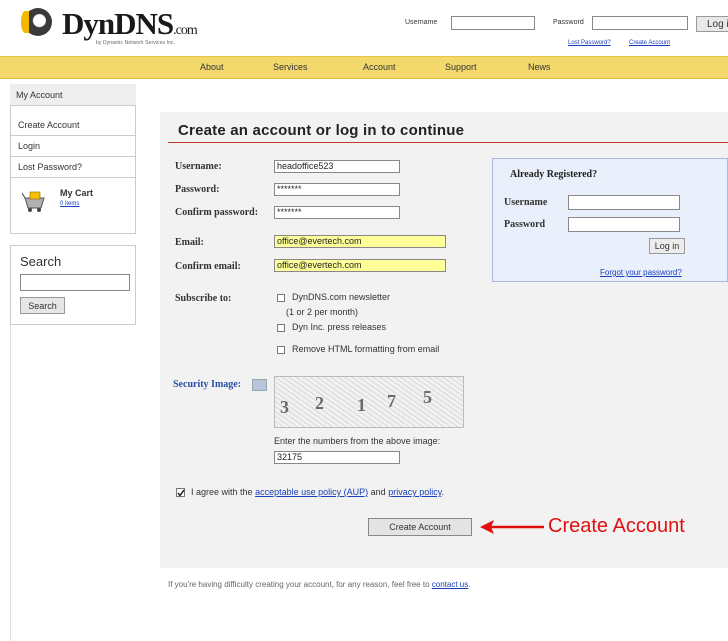 The height and width of the screenshot is (641, 728). What do you see at coordinates (222, 492) in the screenshot?
I see `agree-prefix: I agree with the` at bounding box center [222, 492].